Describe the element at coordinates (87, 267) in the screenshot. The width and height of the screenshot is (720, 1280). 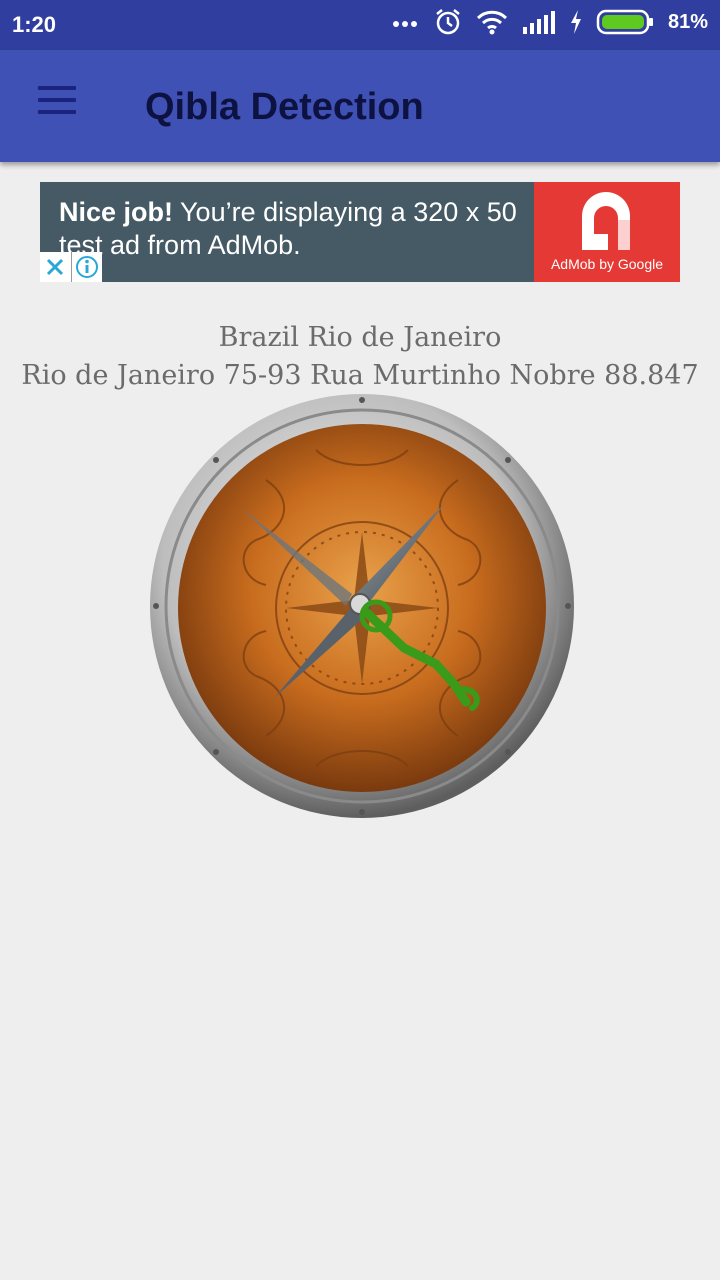
I see `info-icon` at that location.